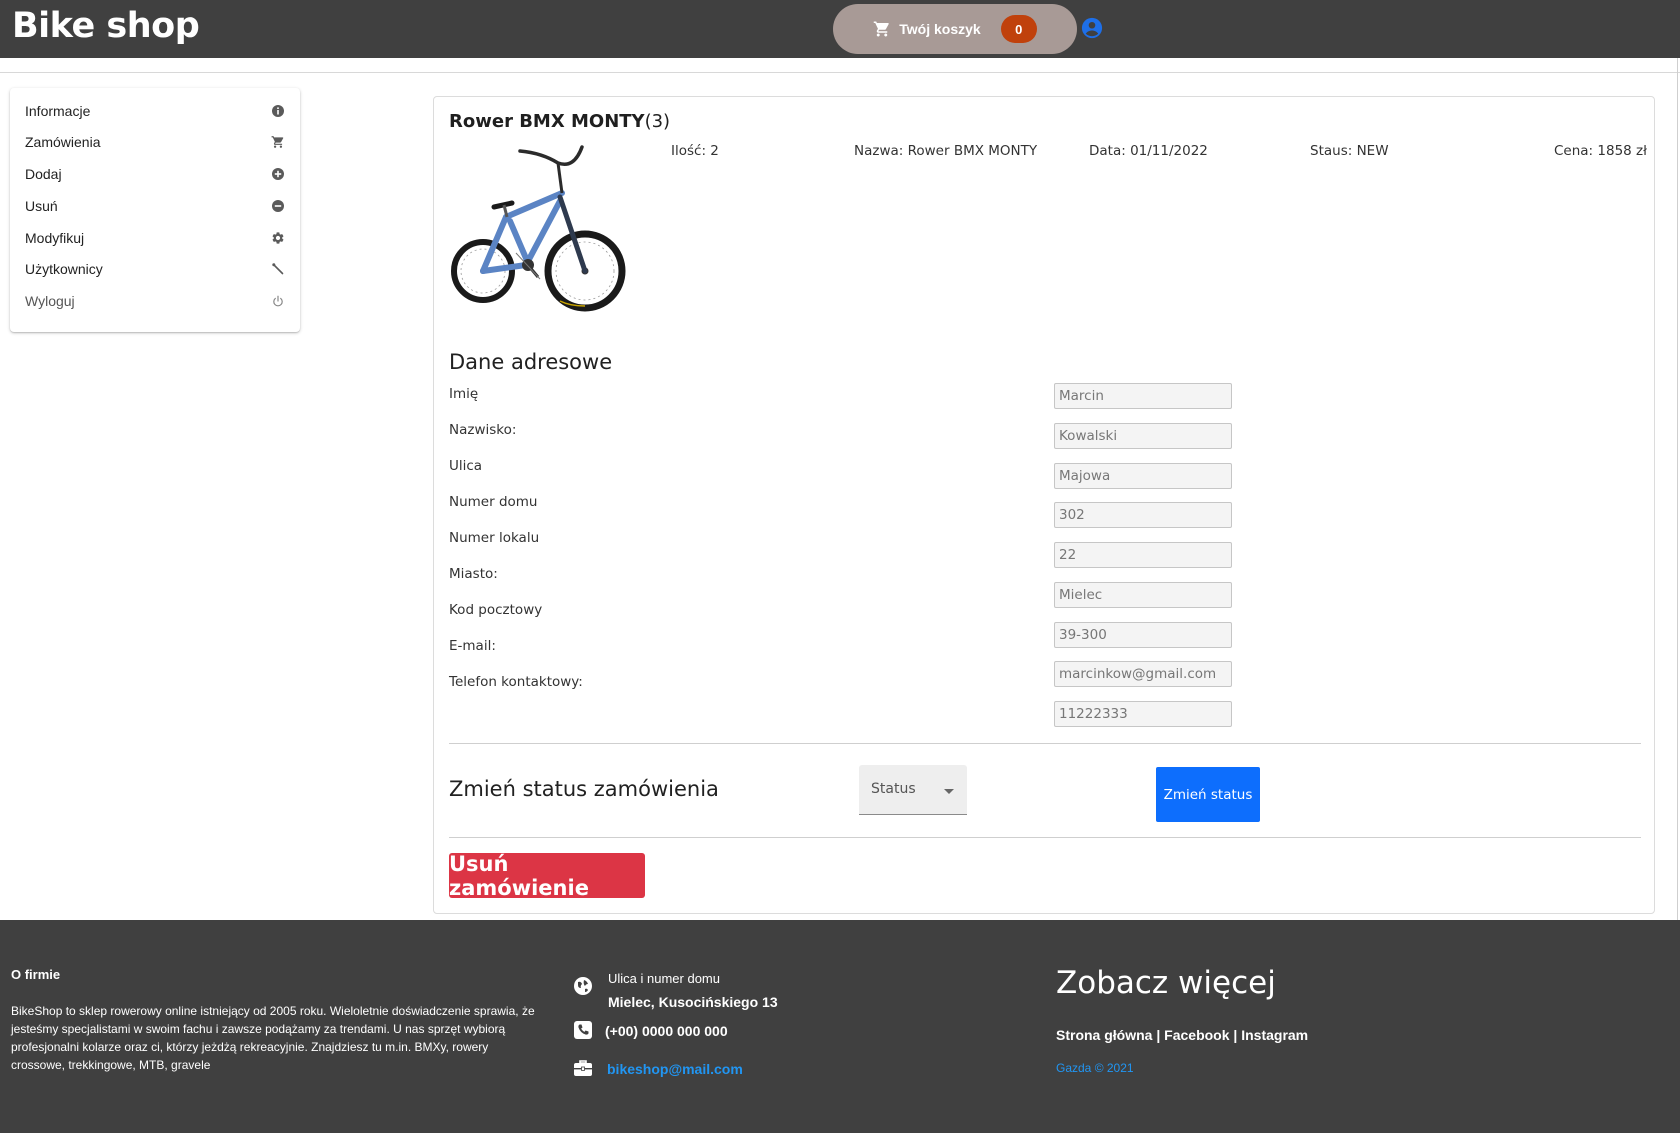  I want to click on label-numer-domu: Numer domu, so click(493, 502).